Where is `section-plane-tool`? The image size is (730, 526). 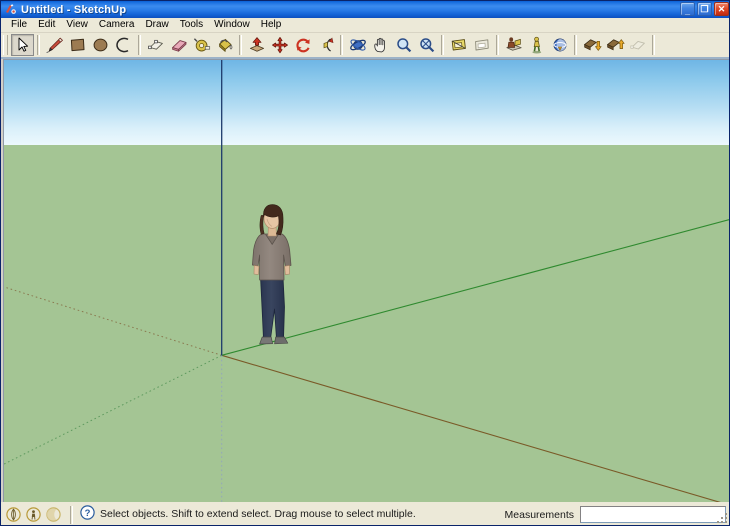
section-plane-tool is located at coordinates (458, 45).